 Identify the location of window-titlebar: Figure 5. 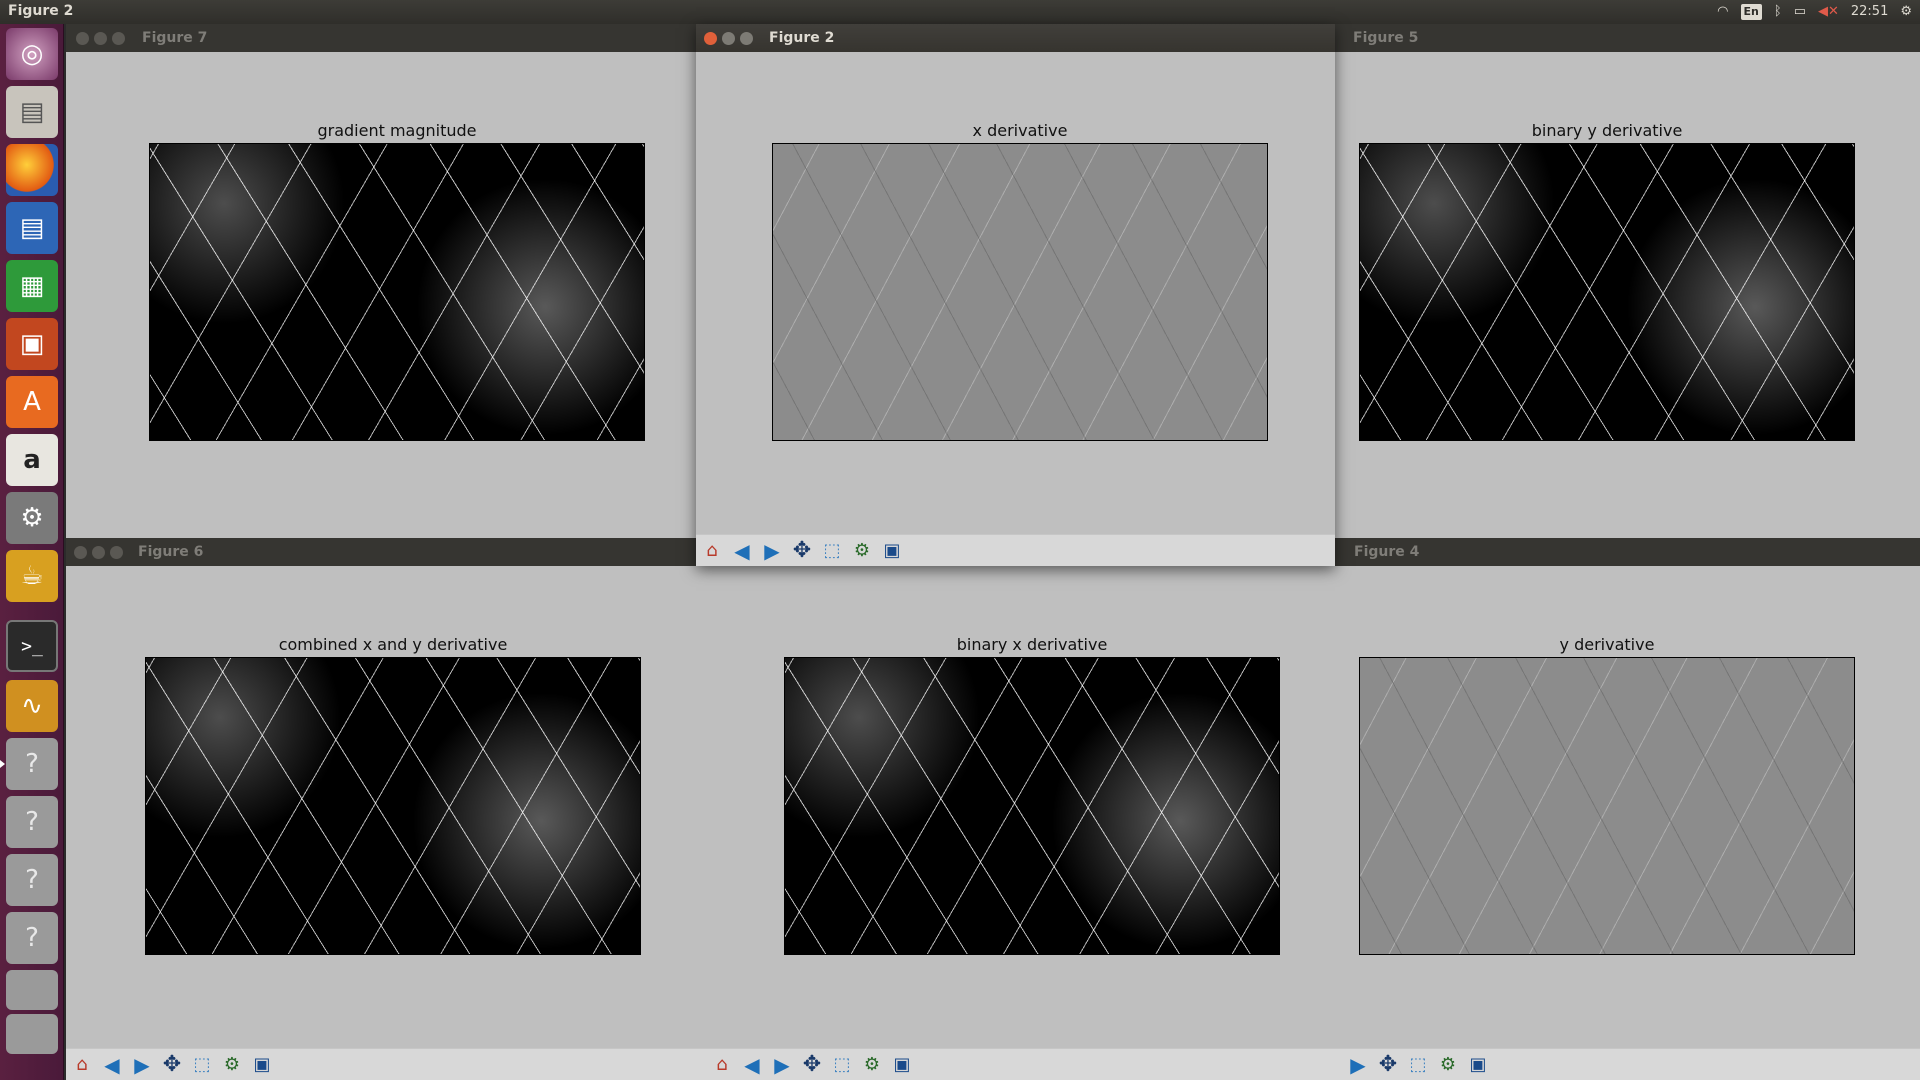
(1627, 38).